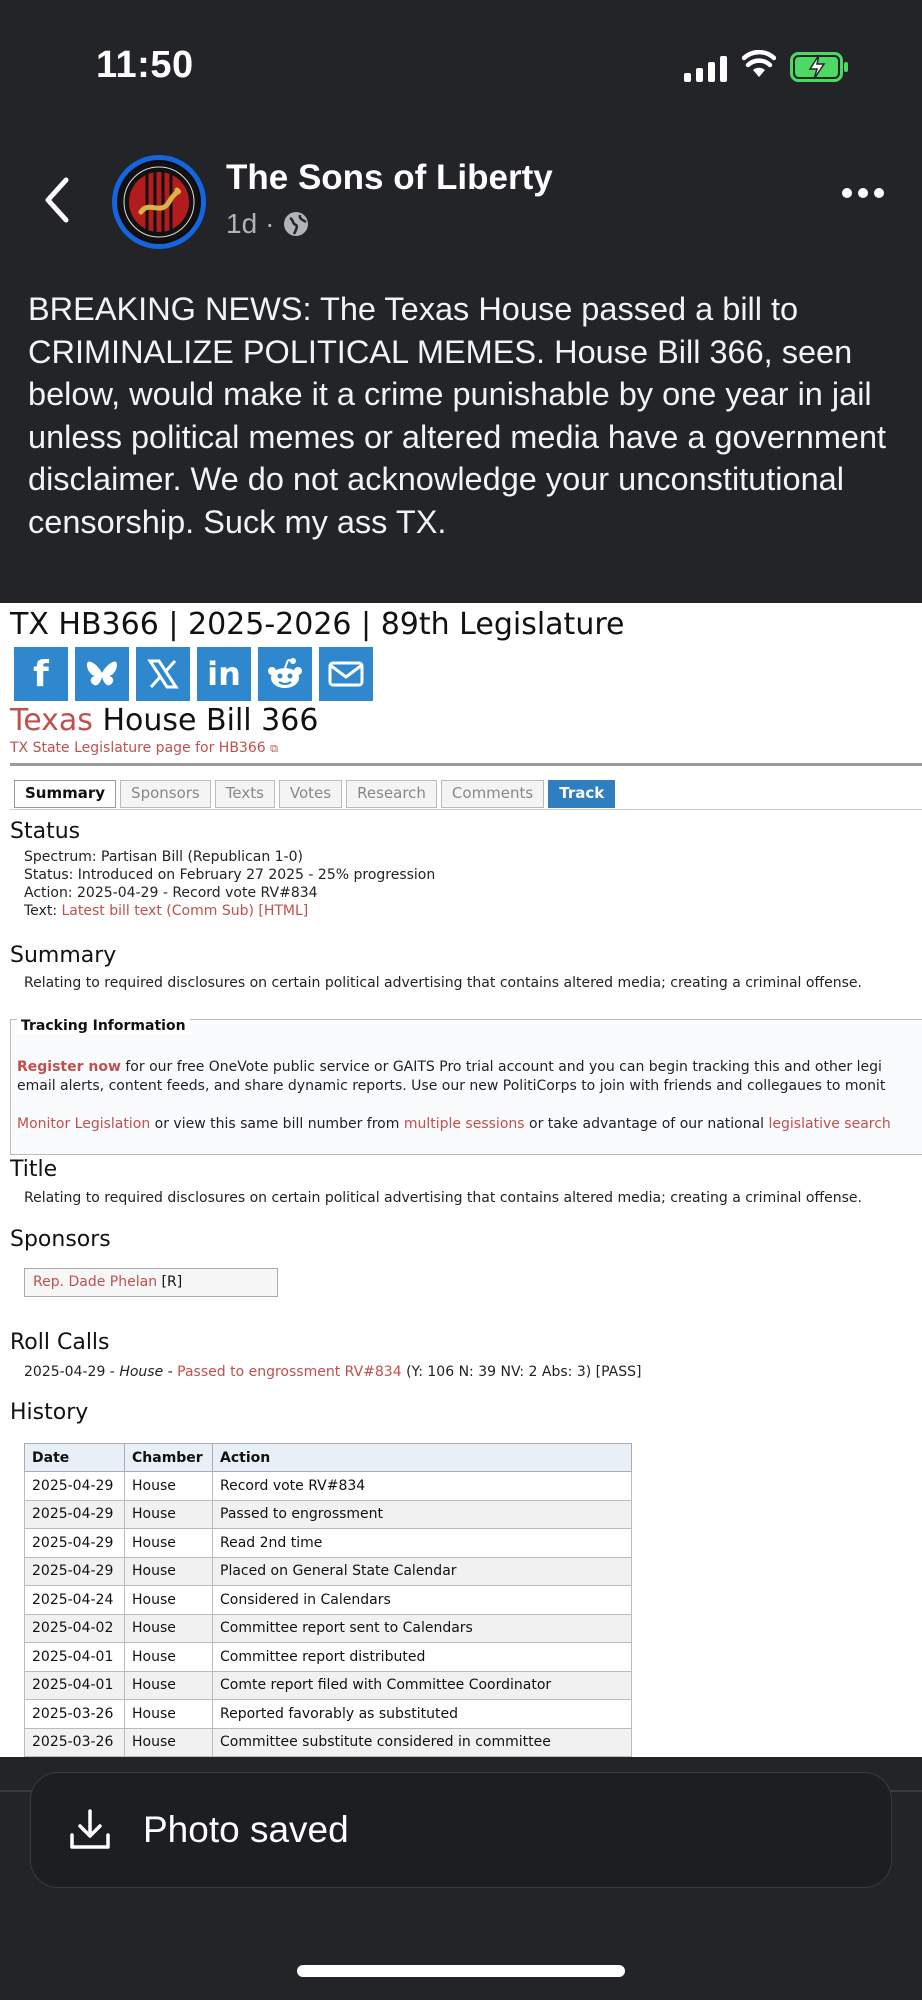  What do you see at coordinates (58, 200) in the screenshot?
I see `back-chevron-icon` at bounding box center [58, 200].